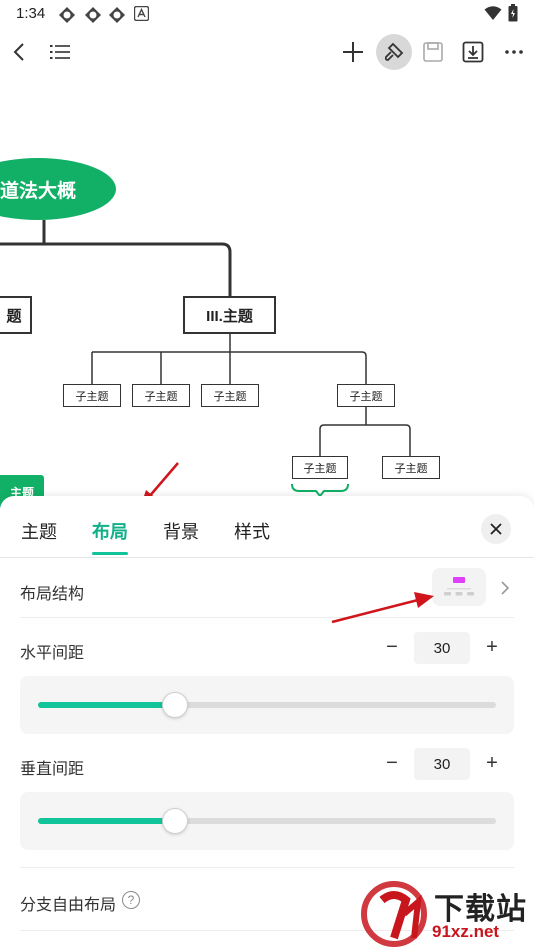 This screenshot has height=950, width=534. Describe the element at coordinates (16, 315) in the screenshot. I see `main-topic: 题` at that location.